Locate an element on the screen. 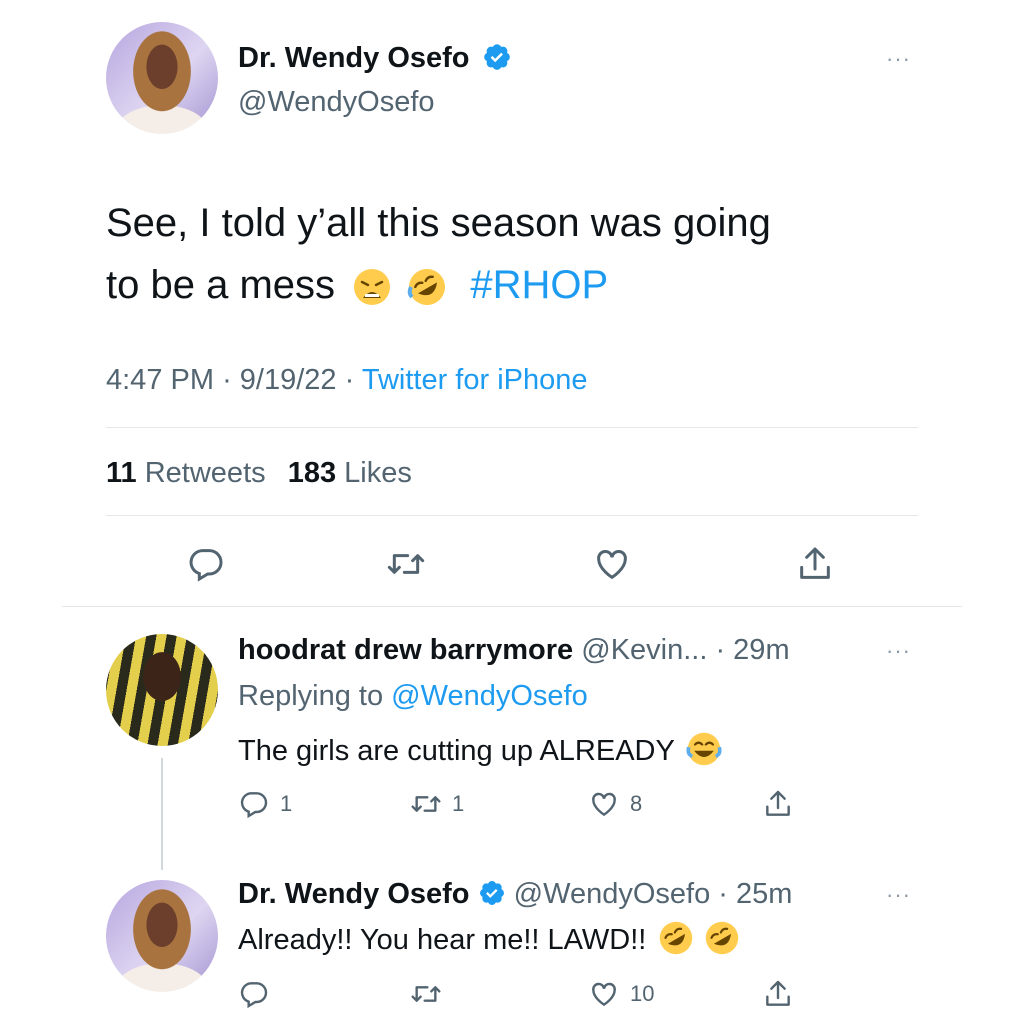 This screenshot has height=1024, width=1024. display-name: Dr. Wendy Osefo is located at coordinates (354, 58).